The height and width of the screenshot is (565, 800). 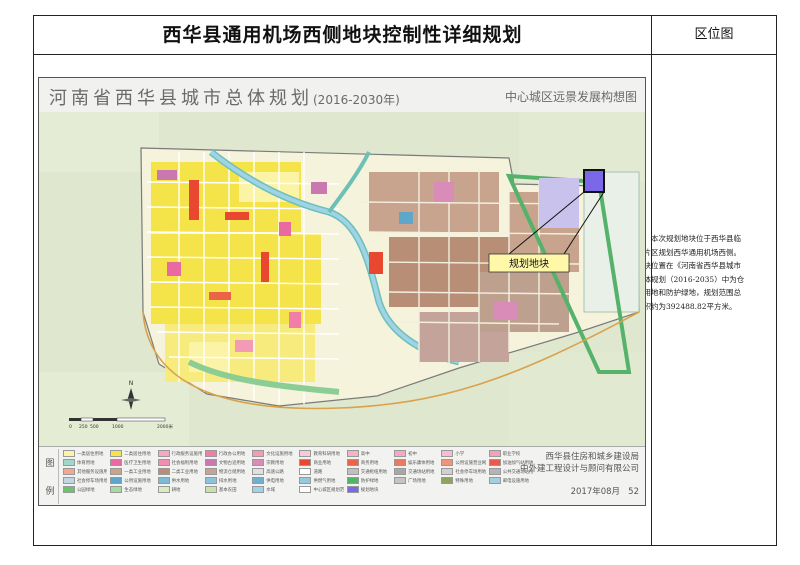 I want to click on legend-item-label: 公园绿地, so click(x=86, y=490).